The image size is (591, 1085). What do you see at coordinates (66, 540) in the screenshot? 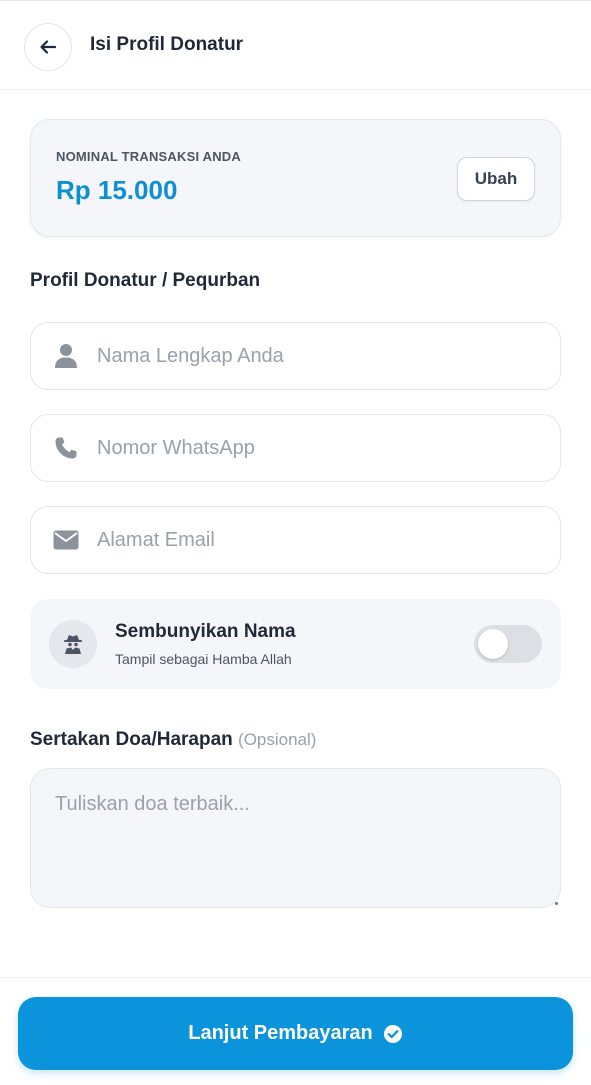
I see `envelope-icon` at bounding box center [66, 540].